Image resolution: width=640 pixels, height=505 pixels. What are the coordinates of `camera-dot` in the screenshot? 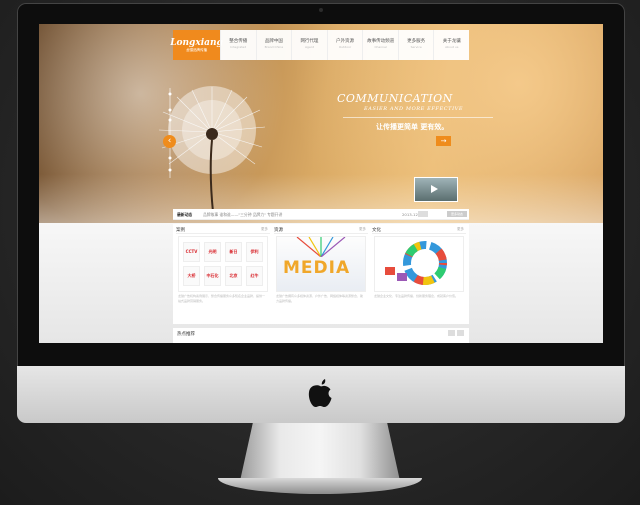 It's located at (321, 10).